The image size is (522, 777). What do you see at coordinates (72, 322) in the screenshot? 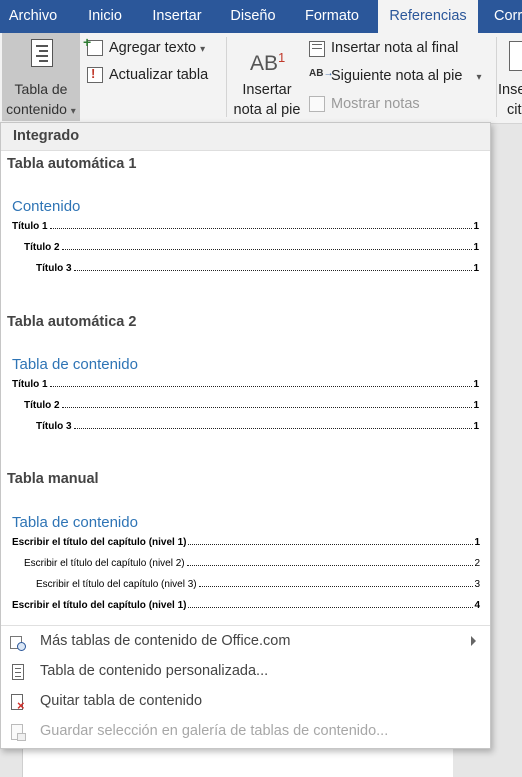
I see `toc-option-title: Tabla automática 2` at bounding box center [72, 322].